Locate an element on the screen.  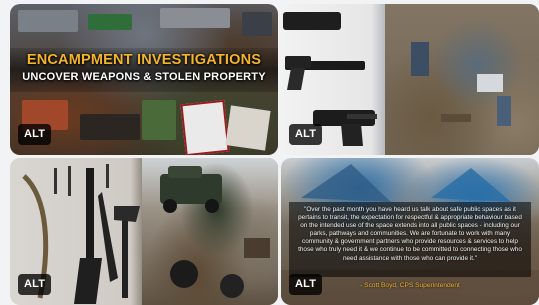
machete-icon is located at coordinates (108, 237).